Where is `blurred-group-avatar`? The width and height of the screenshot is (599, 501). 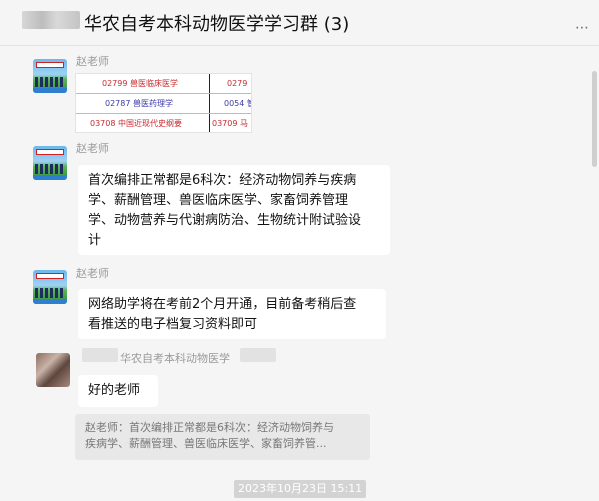 blurred-group-avatar is located at coordinates (51, 20).